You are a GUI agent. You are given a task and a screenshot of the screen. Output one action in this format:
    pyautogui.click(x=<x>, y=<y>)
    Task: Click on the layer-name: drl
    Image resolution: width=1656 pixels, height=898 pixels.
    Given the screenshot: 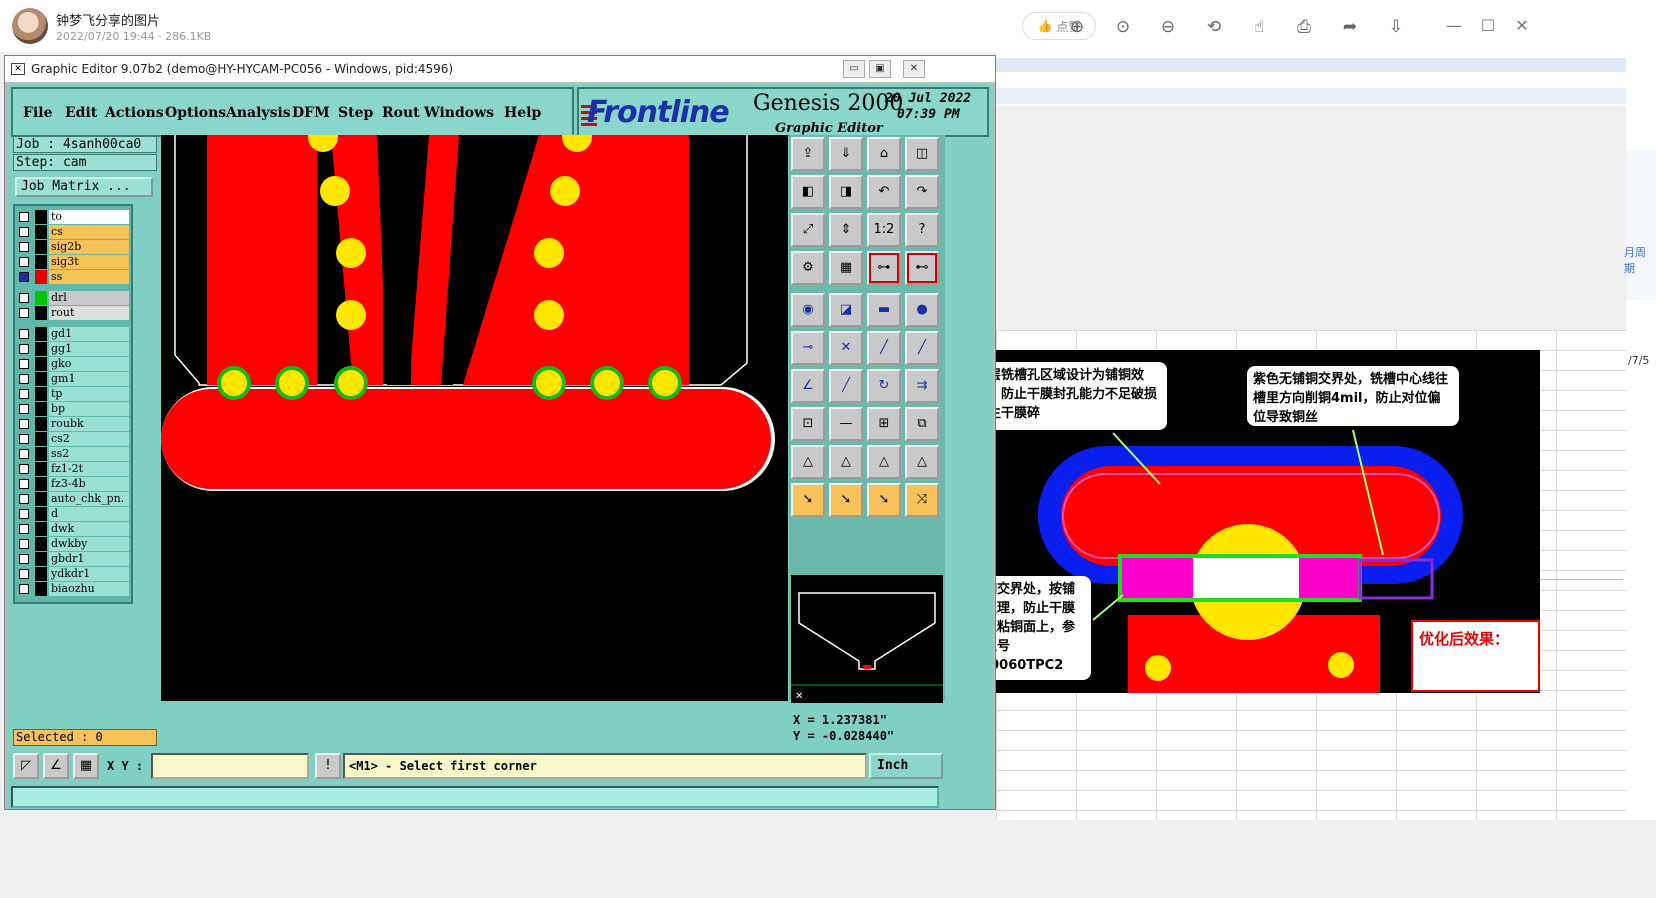 What is the action you would take?
    pyautogui.click(x=89, y=298)
    